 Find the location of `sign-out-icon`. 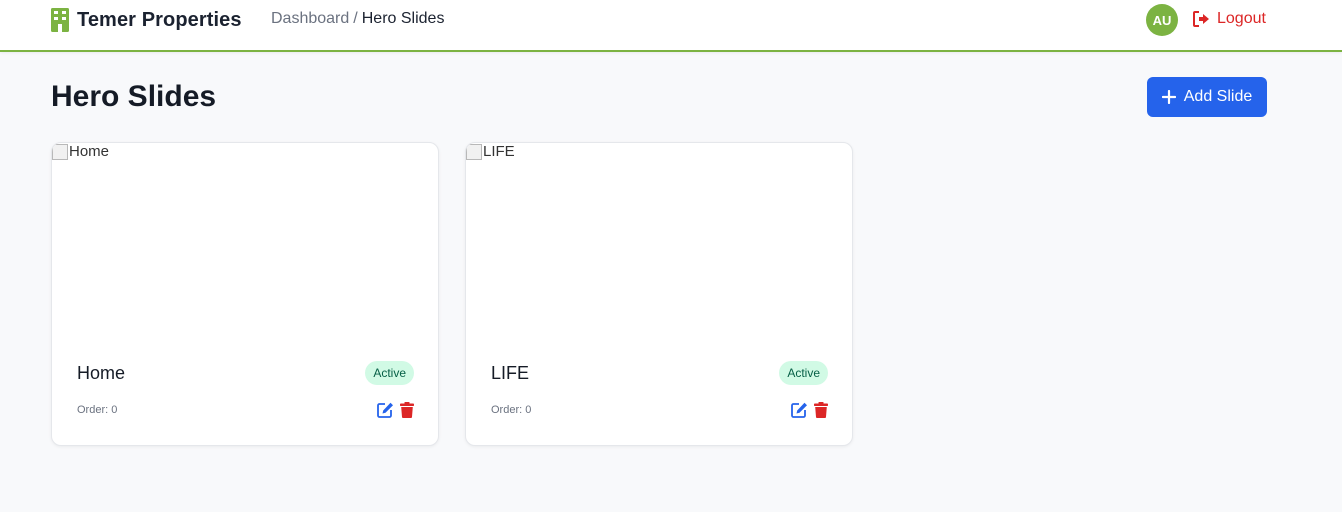

sign-out-icon is located at coordinates (1201, 19).